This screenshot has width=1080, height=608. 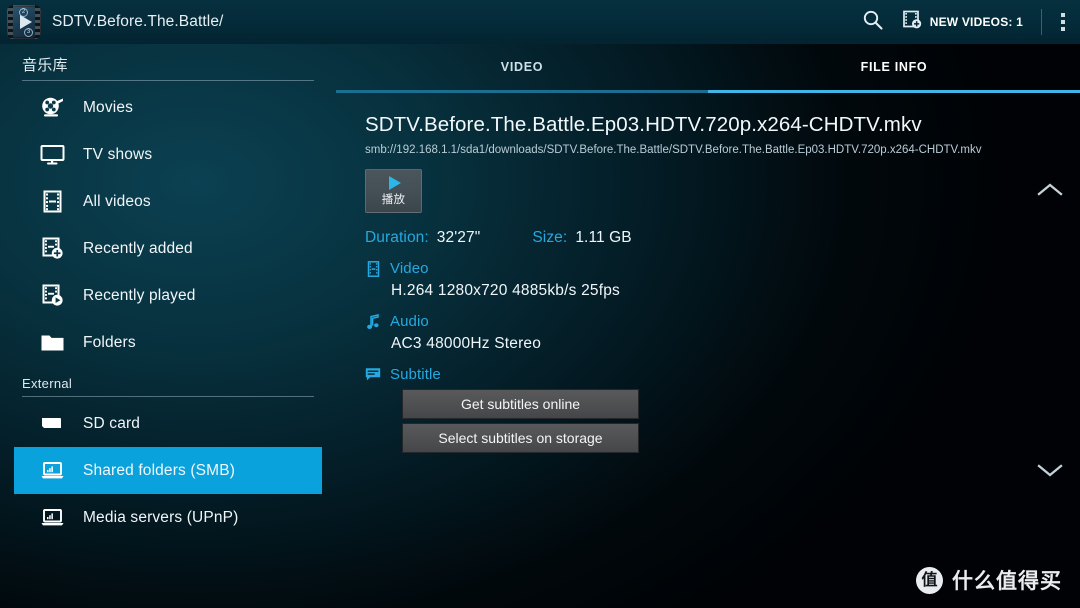 I want to click on tab-label: FILE INFO, so click(x=894, y=67).